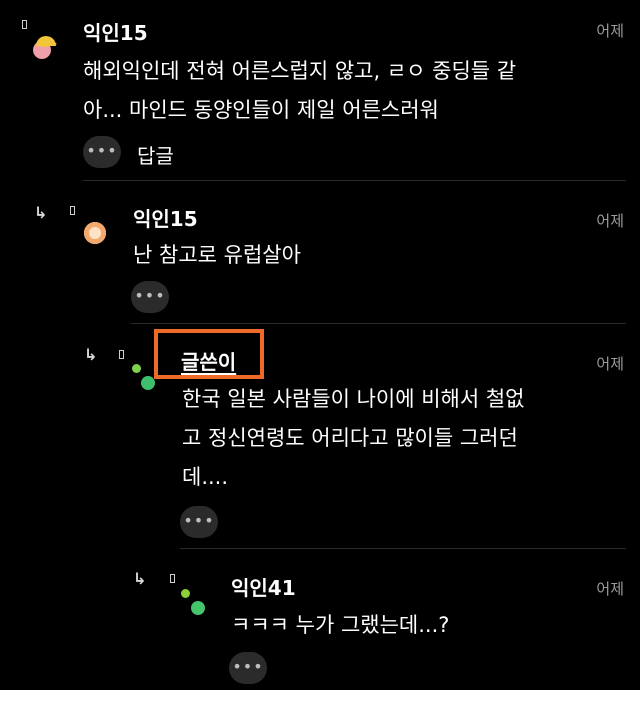  What do you see at coordinates (263, 586) in the screenshot?
I see `comment-author: 익인41` at bounding box center [263, 586].